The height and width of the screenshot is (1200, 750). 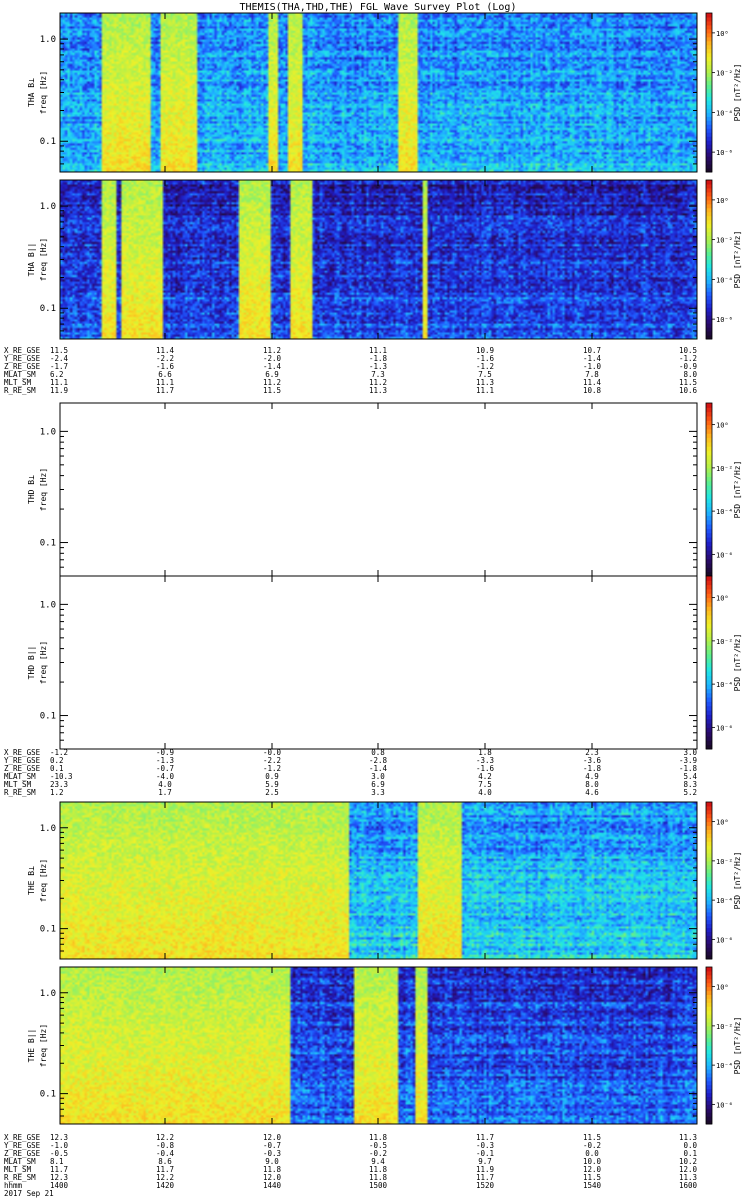 What do you see at coordinates (724, 113) in the screenshot?
I see `colorbar-tick-label: 10⁻⁴` at bounding box center [724, 113].